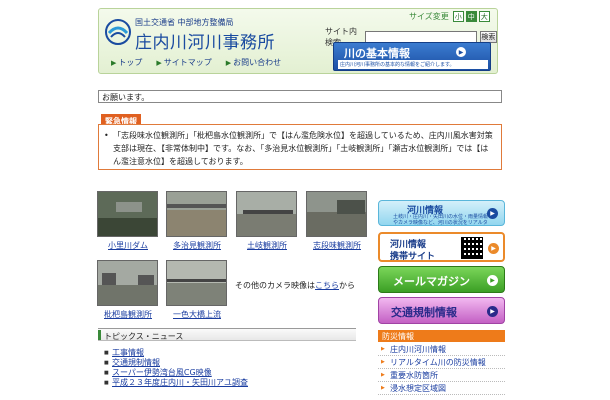  What do you see at coordinates (327, 285) in the screenshot?
I see `other-cameras-link: こちら` at bounding box center [327, 285].